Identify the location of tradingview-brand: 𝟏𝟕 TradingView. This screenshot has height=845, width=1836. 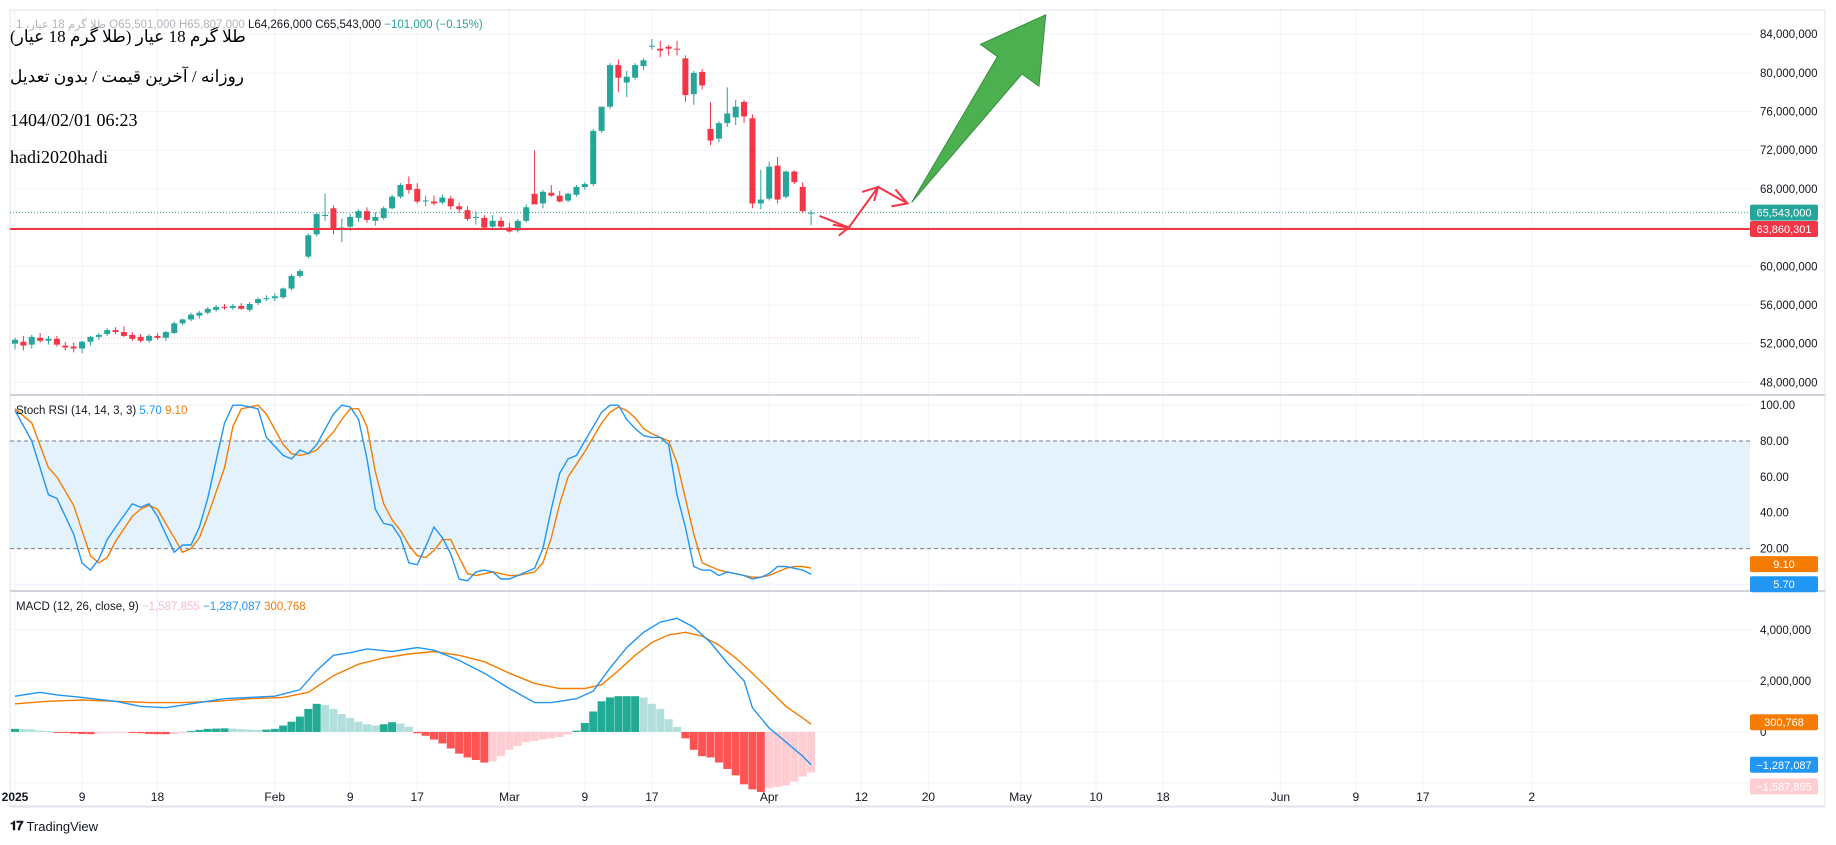
(54, 826).